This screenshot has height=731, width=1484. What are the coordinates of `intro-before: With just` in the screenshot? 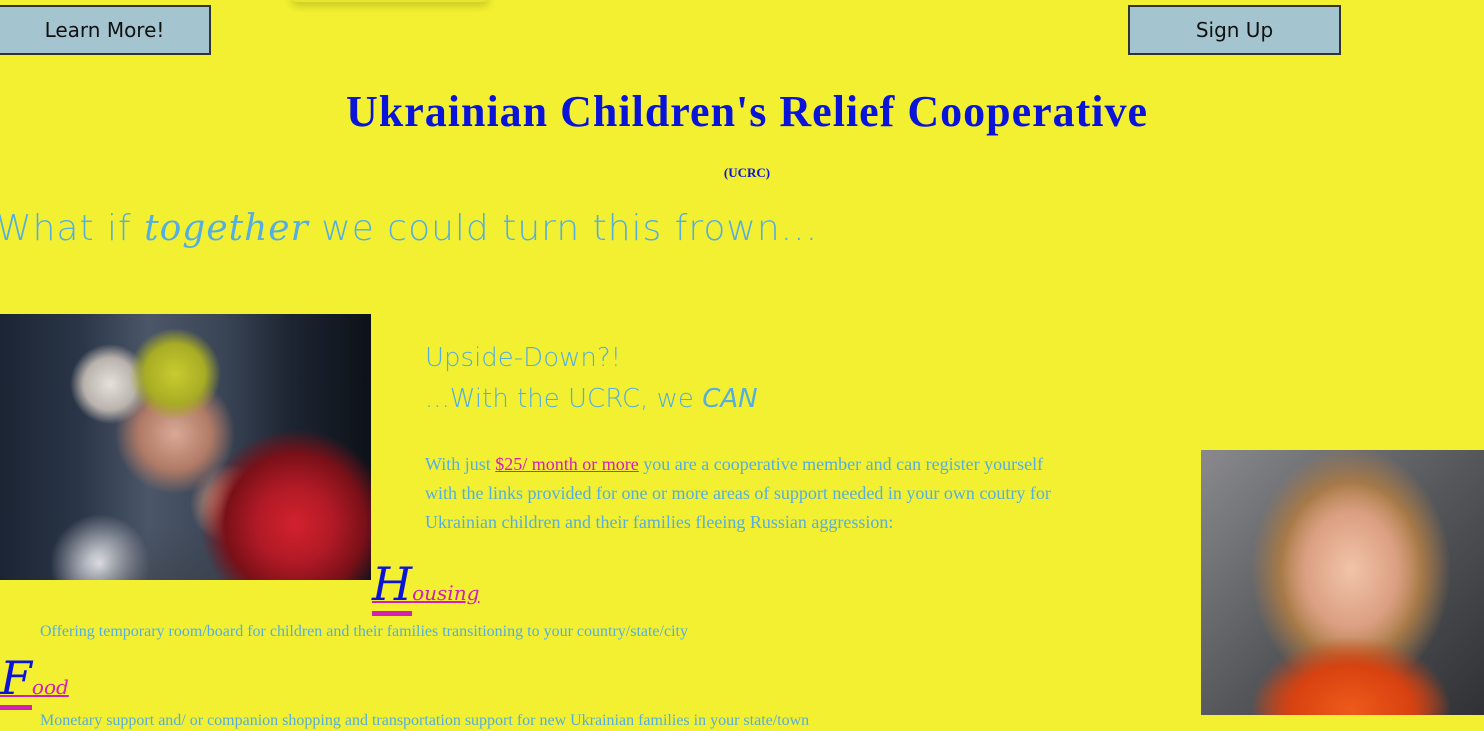 It's located at (460, 464).